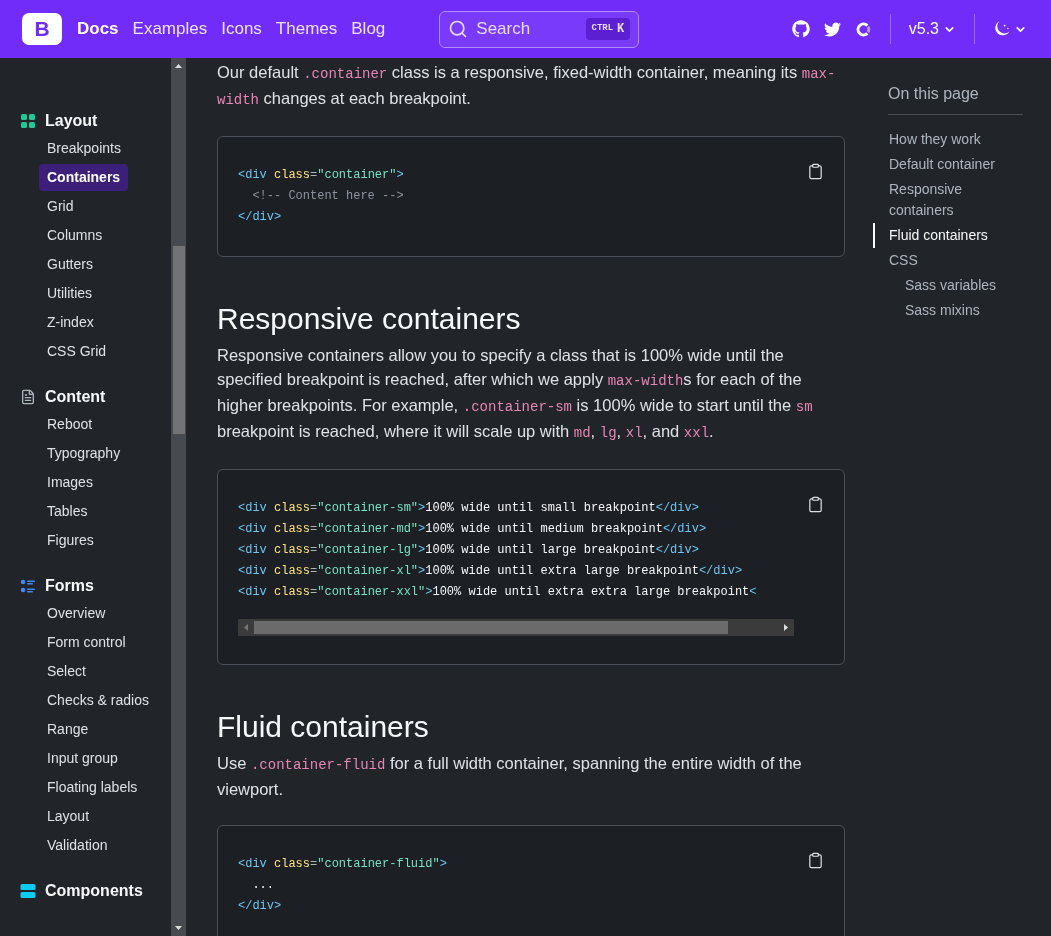  What do you see at coordinates (70, 424) in the screenshot?
I see `sidebar-link: Reboot` at bounding box center [70, 424].